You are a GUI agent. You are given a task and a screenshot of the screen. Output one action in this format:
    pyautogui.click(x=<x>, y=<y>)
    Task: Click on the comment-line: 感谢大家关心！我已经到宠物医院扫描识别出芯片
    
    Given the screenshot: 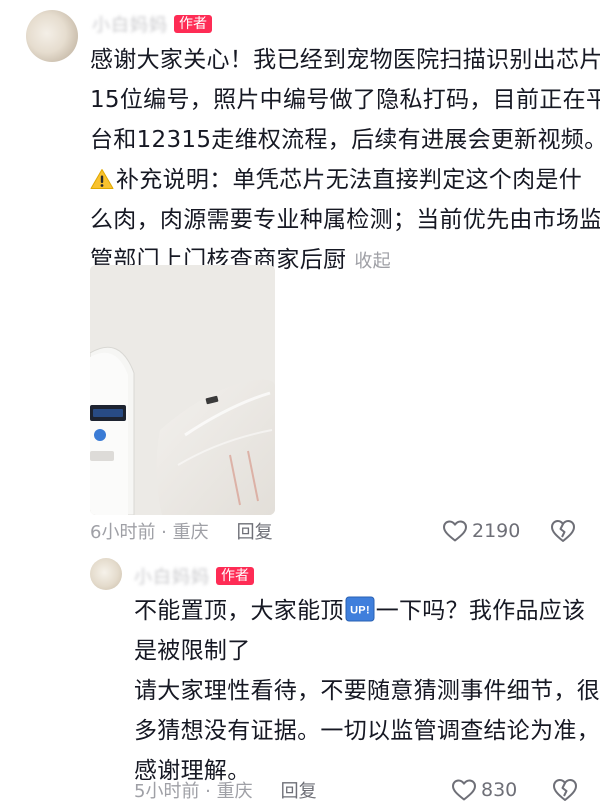 What is the action you would take?
    pyautogui.click(x=345, y=60)
    